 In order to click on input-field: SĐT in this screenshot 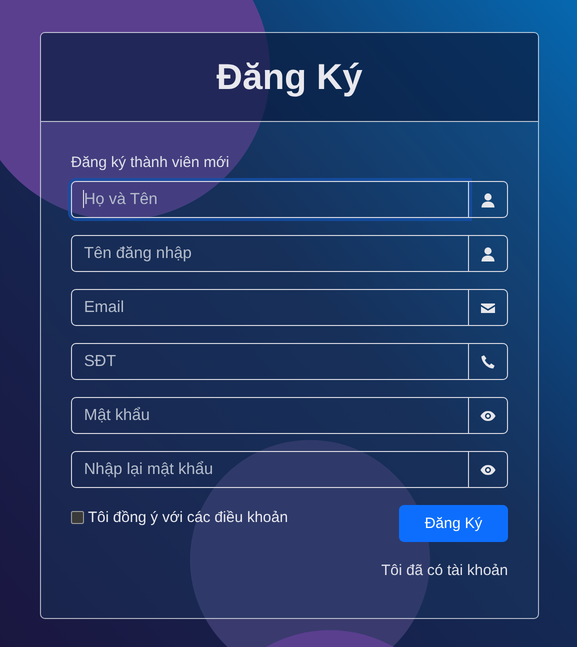, I will do `click(270, 361)`.